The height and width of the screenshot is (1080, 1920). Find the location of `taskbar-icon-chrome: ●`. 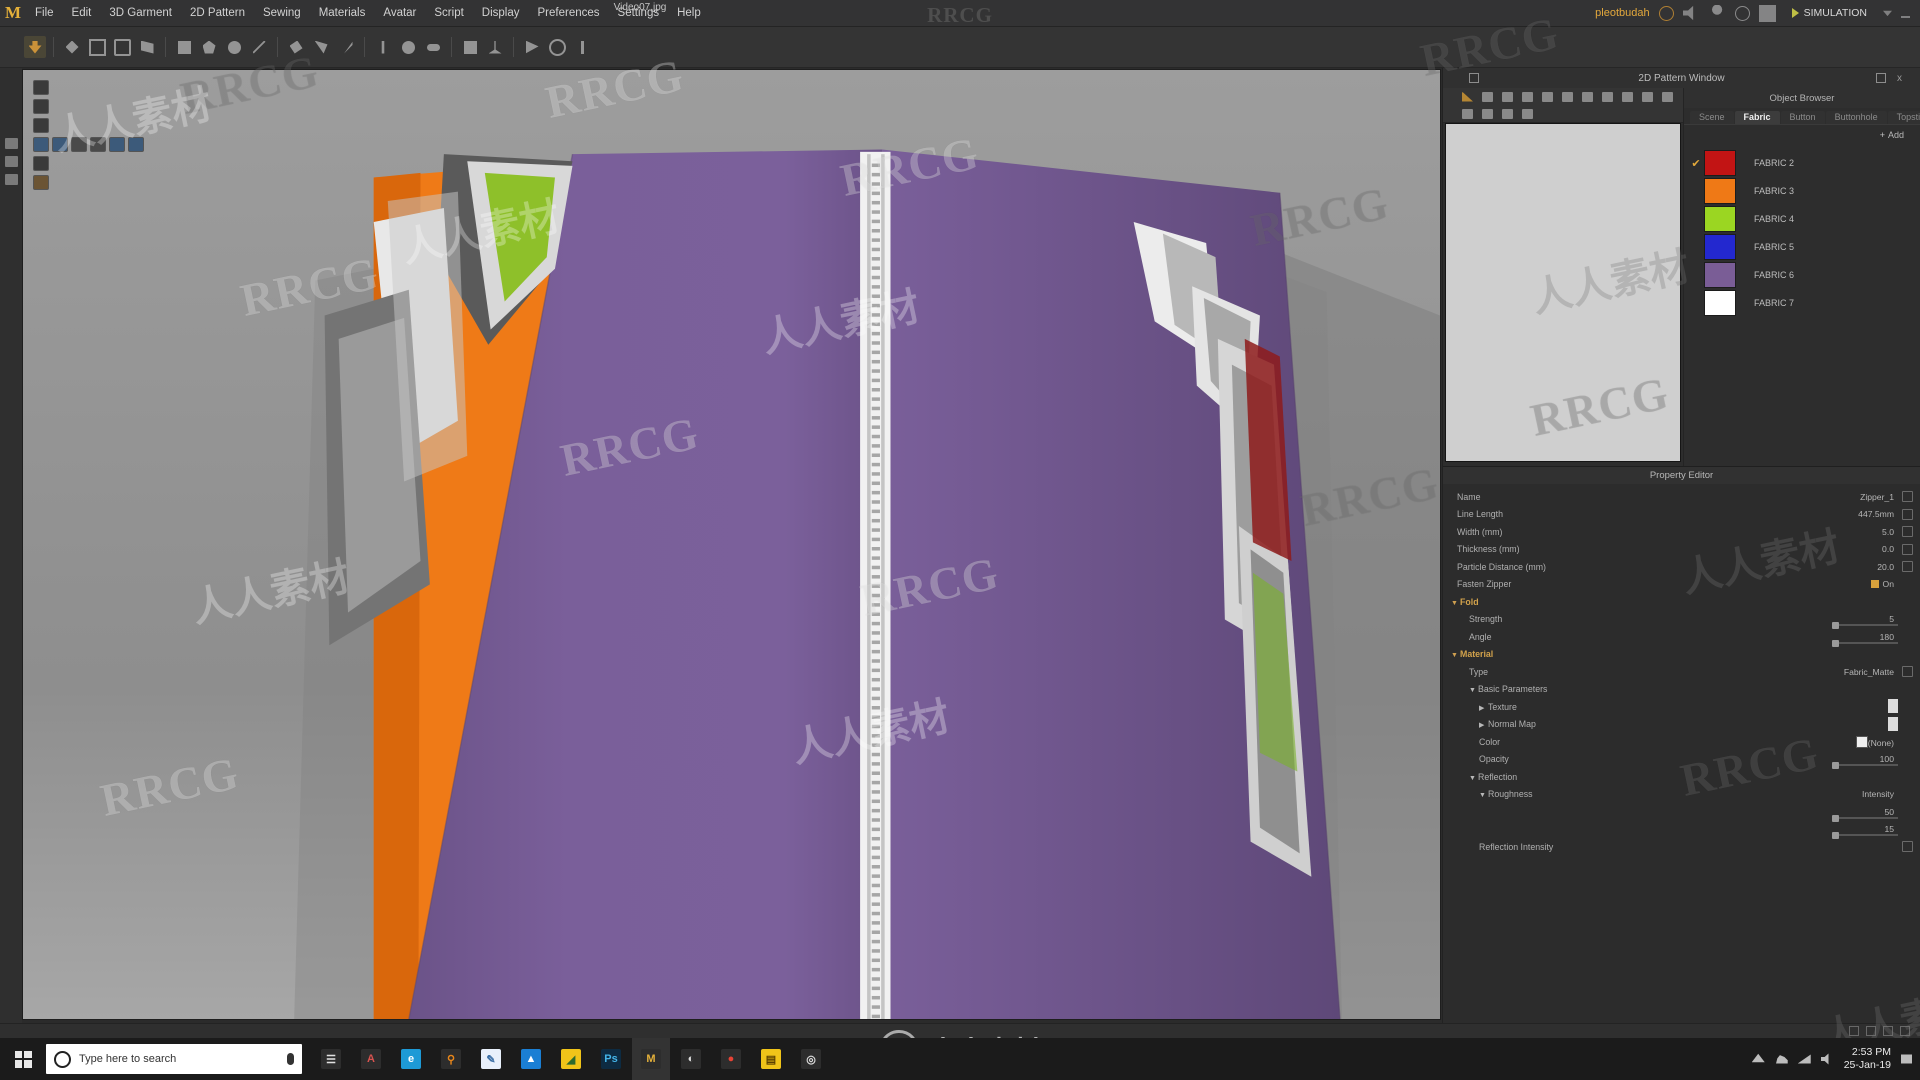

taskbar-icon-chrome: ● is located at coordinates (731, 1059).